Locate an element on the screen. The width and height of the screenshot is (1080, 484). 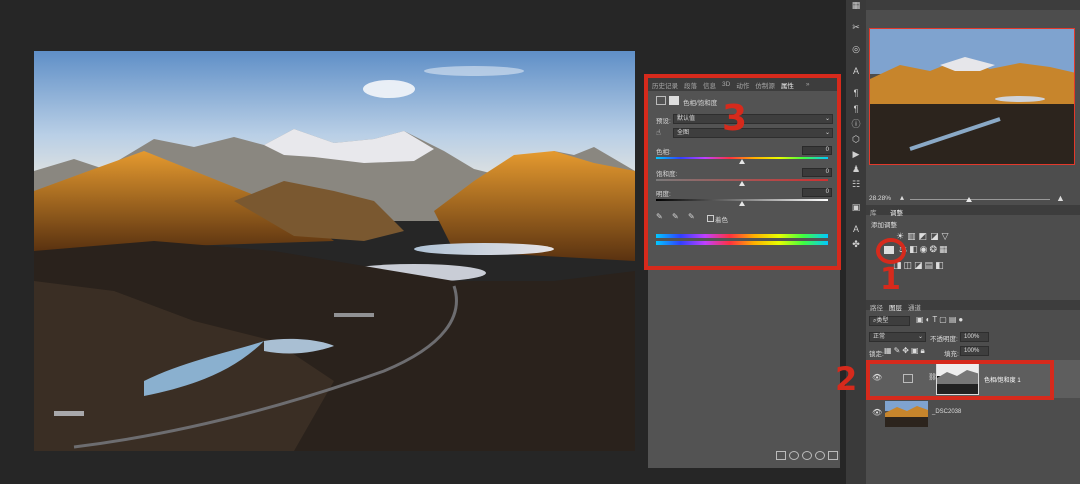
blend-mode-select: 正常 ⌄ is located at coordinates (897, 337).